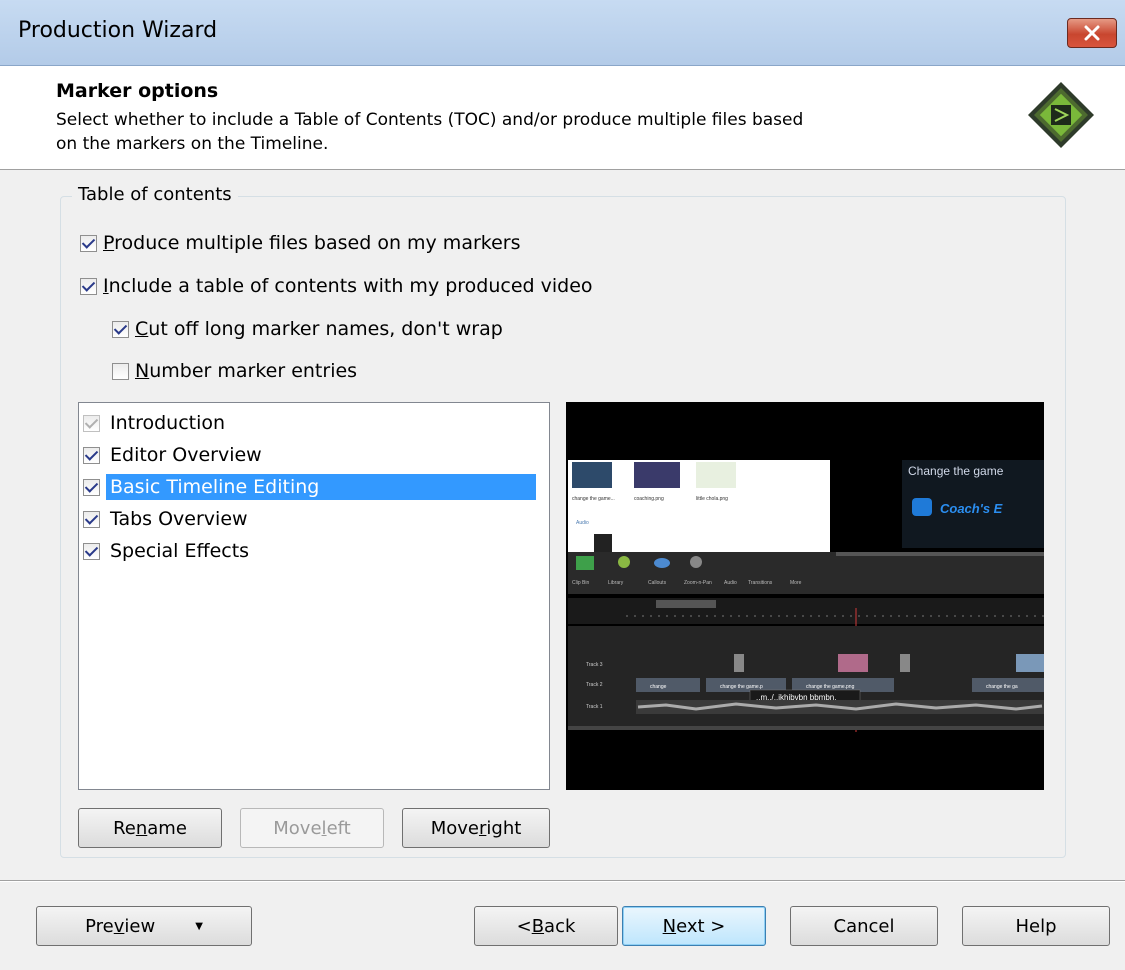 This screenshot has height=970, width=1125. Describe the element at coordinates (694, 926) in the screenshot. I see `next-button: Next >` at that location.